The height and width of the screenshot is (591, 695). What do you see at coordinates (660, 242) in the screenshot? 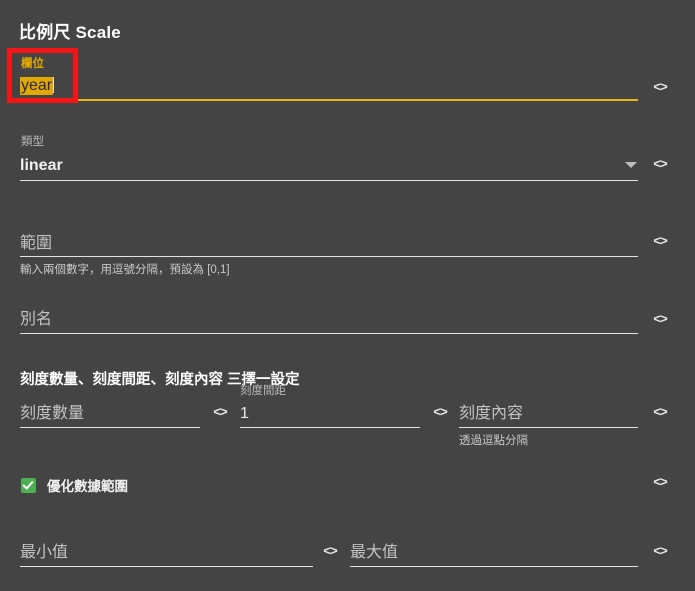
I see `code-icon-range: <>` at bounding box center [660, 242].